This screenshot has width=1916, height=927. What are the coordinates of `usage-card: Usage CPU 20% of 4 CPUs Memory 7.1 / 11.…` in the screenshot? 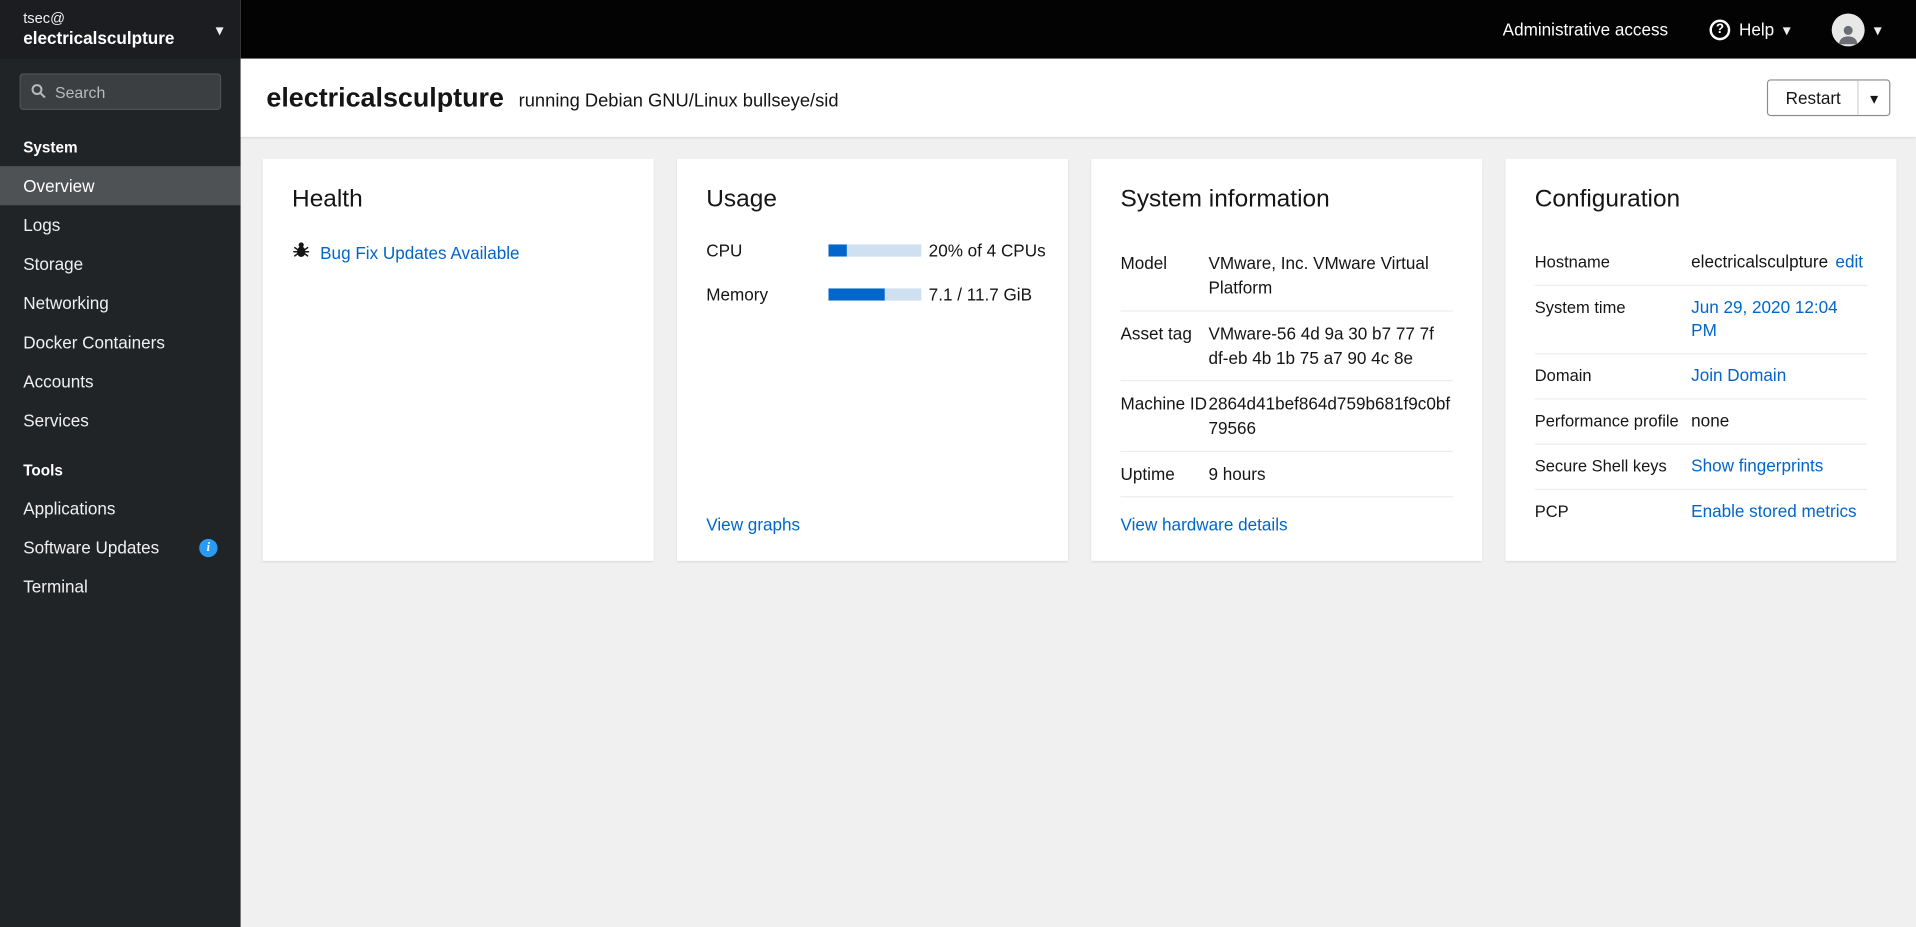 It's located at (872, 359).